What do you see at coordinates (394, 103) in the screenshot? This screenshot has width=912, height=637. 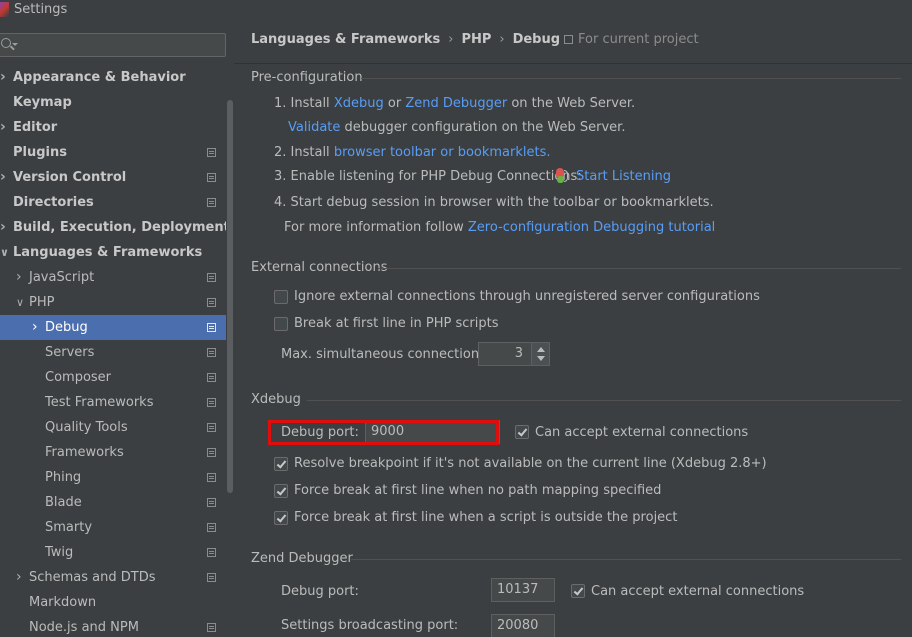 I see `step-text: or` at bounding box center [394, 103].